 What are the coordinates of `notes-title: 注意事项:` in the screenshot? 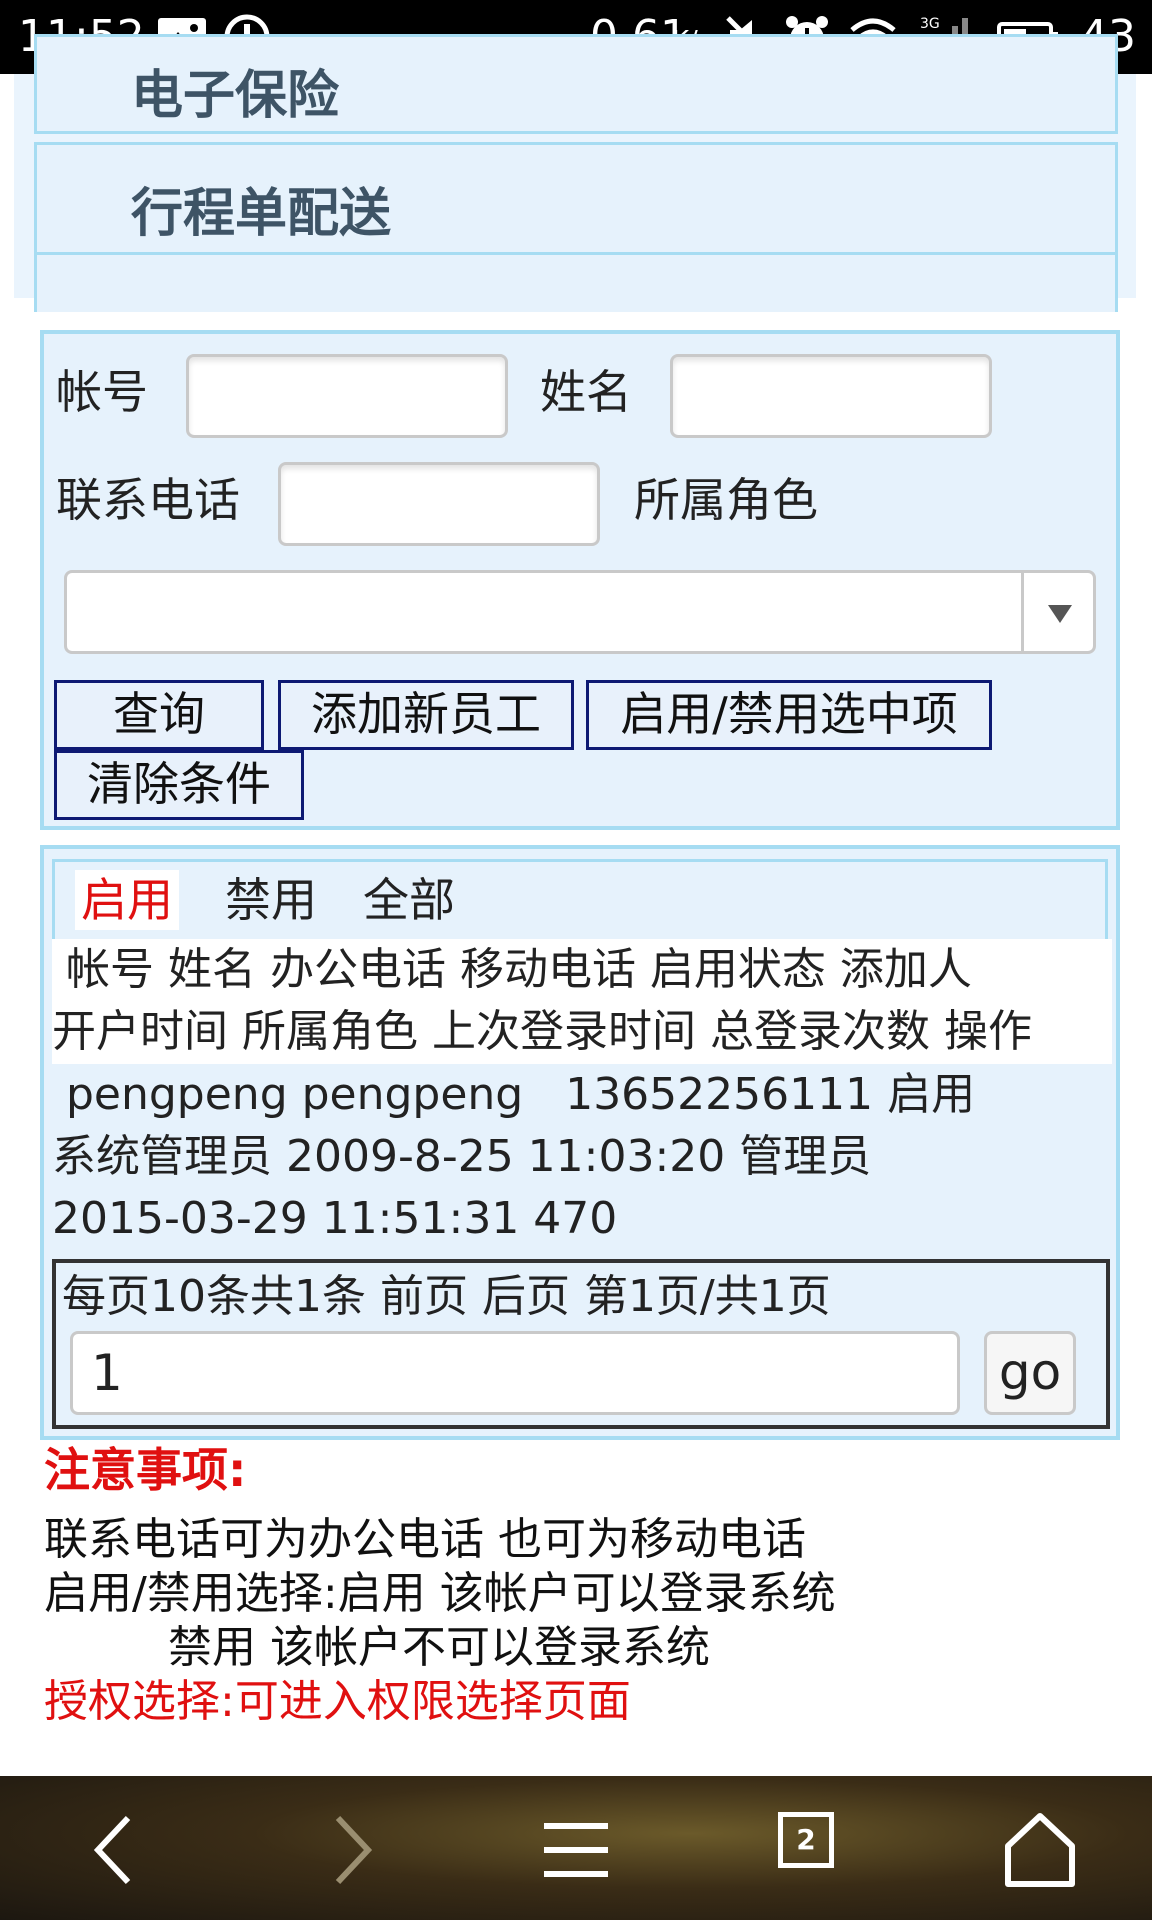 It's located at (145, 1470).